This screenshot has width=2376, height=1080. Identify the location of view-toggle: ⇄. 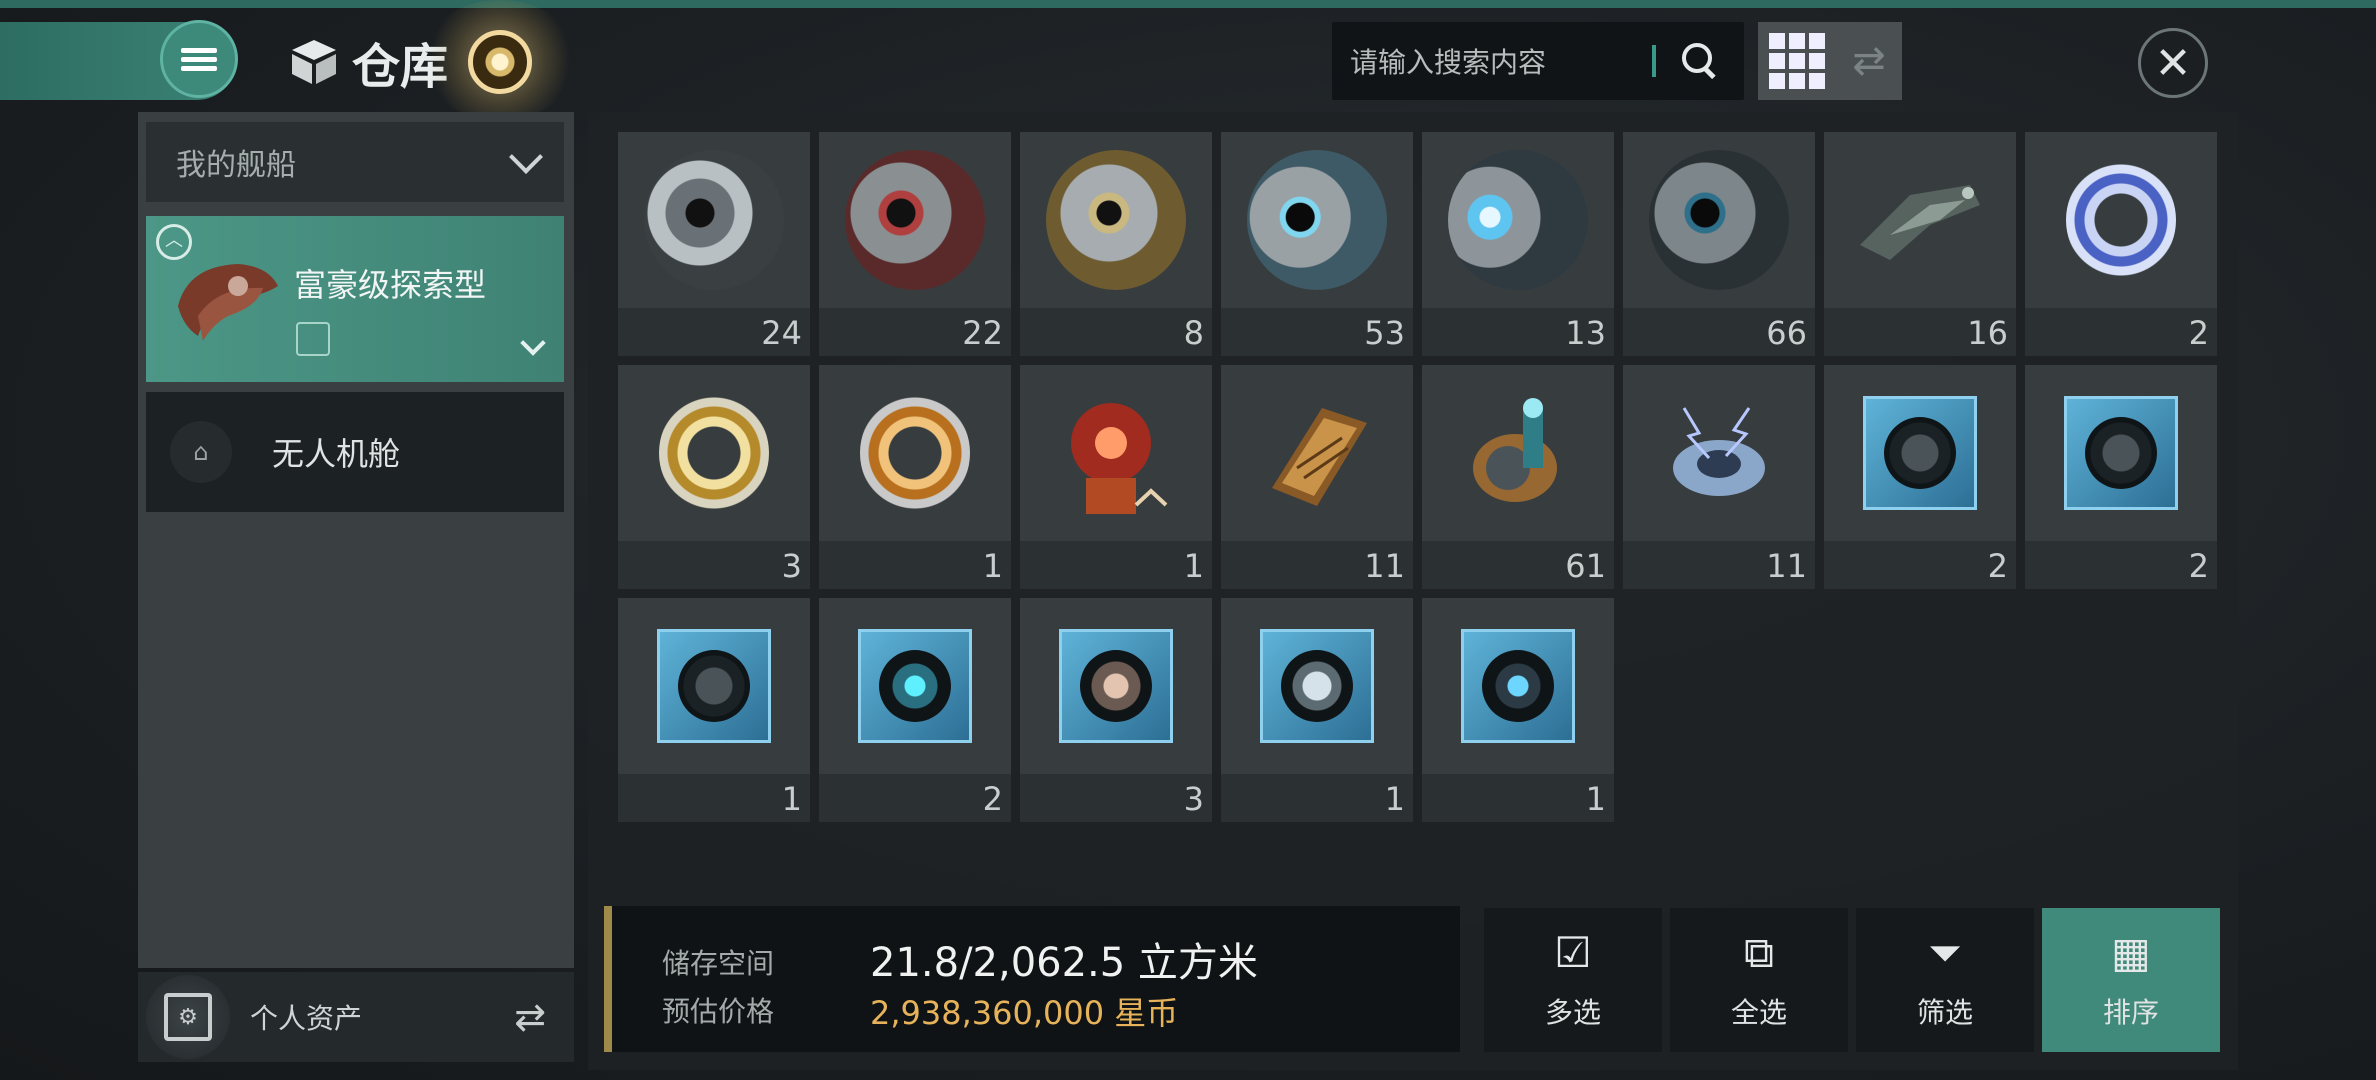
(1830, 61).